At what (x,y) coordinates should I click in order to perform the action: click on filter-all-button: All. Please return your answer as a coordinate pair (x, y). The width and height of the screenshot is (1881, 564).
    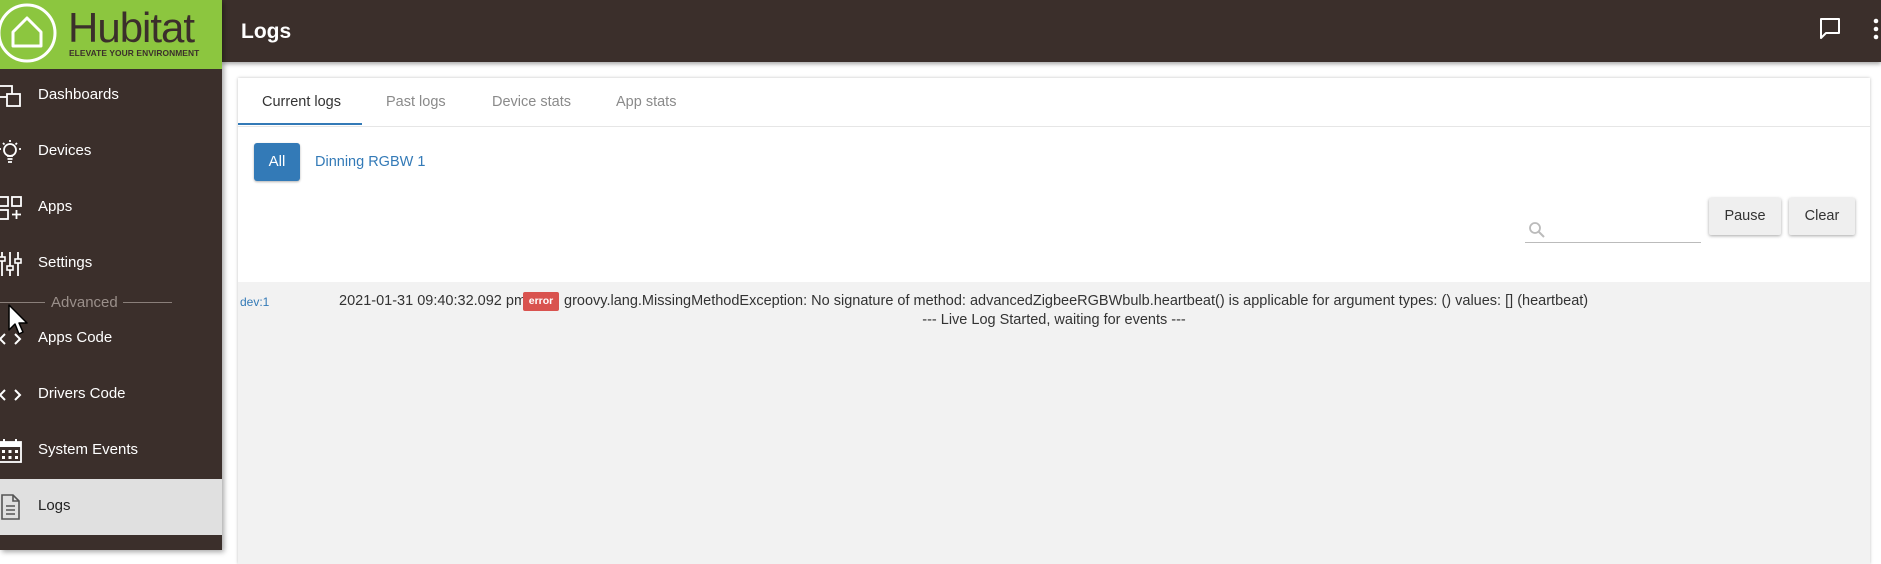
    Looking at the image, I should click on (277, 162).